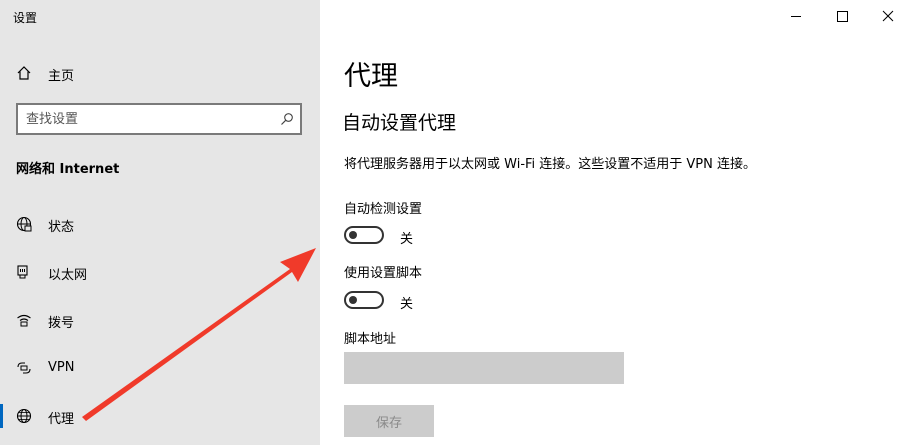 The height and width of the screenshot is (445, 911). I want to click on script-address-input, so click(484, 368).